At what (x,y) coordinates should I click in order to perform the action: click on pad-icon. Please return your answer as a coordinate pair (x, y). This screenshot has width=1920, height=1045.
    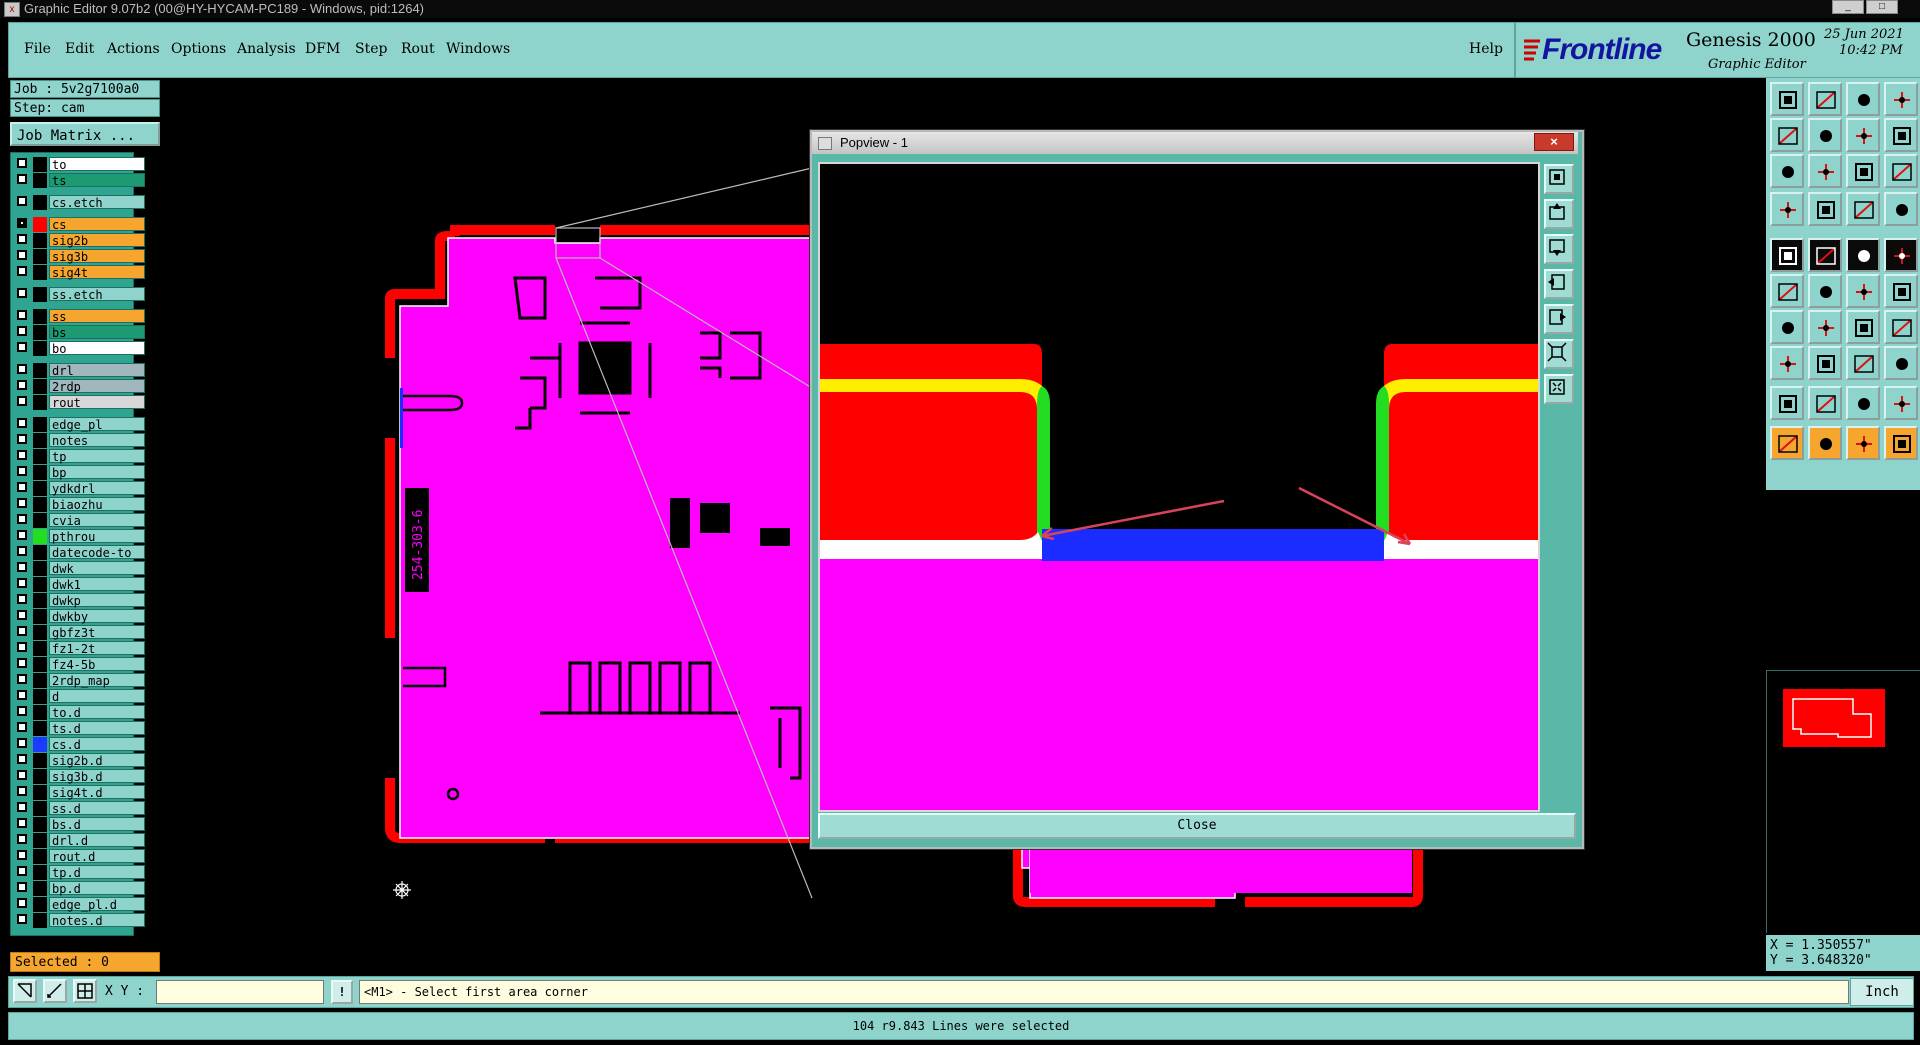
    Looking at the image, I should click on (1788, 256).